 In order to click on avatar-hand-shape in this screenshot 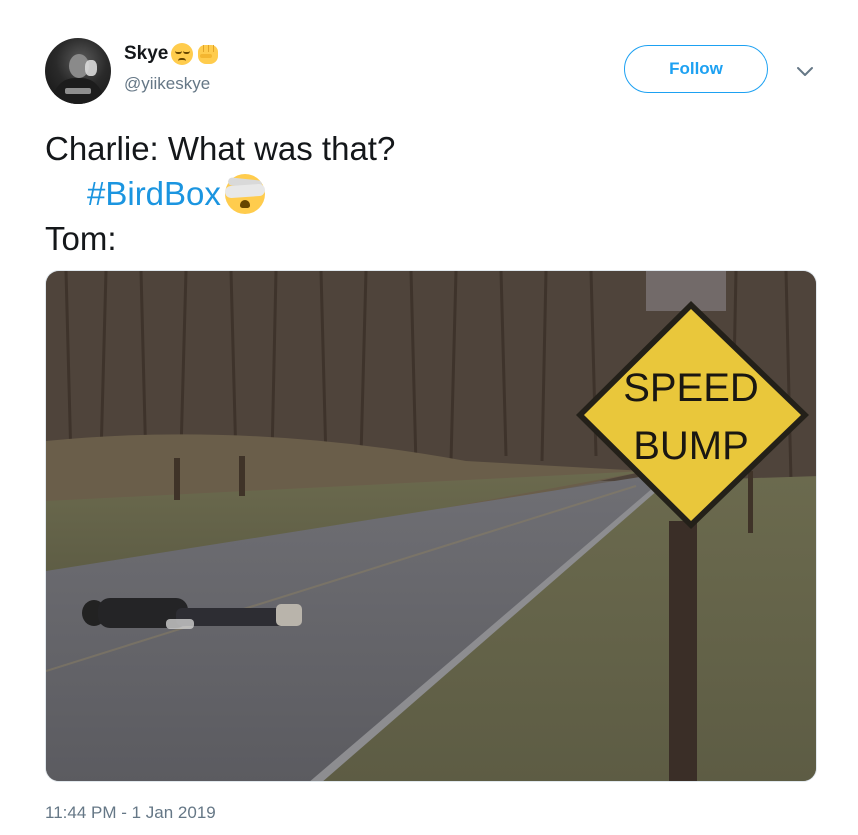, I will do `click(91, 68)`.